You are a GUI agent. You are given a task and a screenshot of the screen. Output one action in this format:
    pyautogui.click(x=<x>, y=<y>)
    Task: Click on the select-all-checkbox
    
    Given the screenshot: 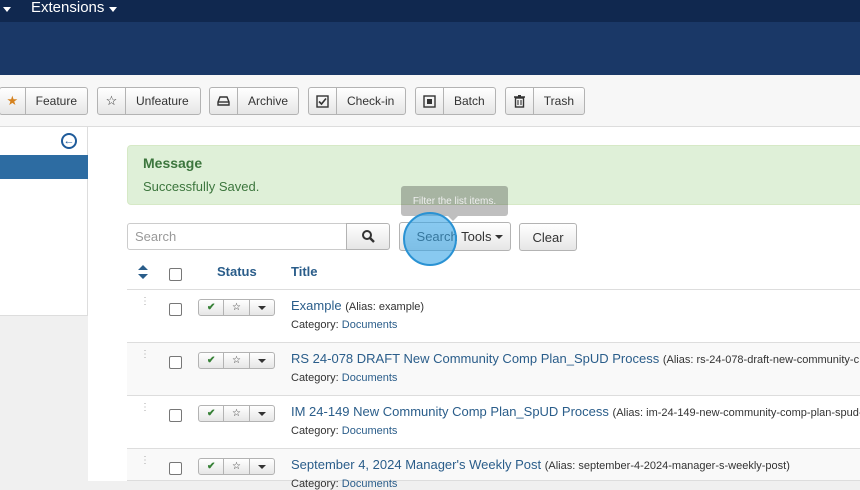 What is the action you would take?
    pyautogui.click(x=175, y=274)
    